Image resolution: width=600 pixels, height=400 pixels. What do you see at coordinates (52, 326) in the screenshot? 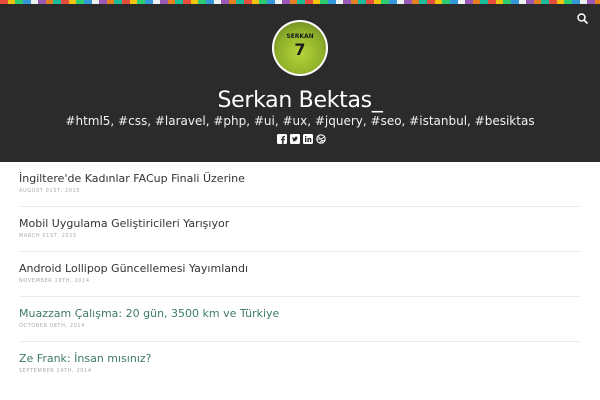
I see `post-date: OCTOBER 08TH, 2014` at bounding box center [52, 326].